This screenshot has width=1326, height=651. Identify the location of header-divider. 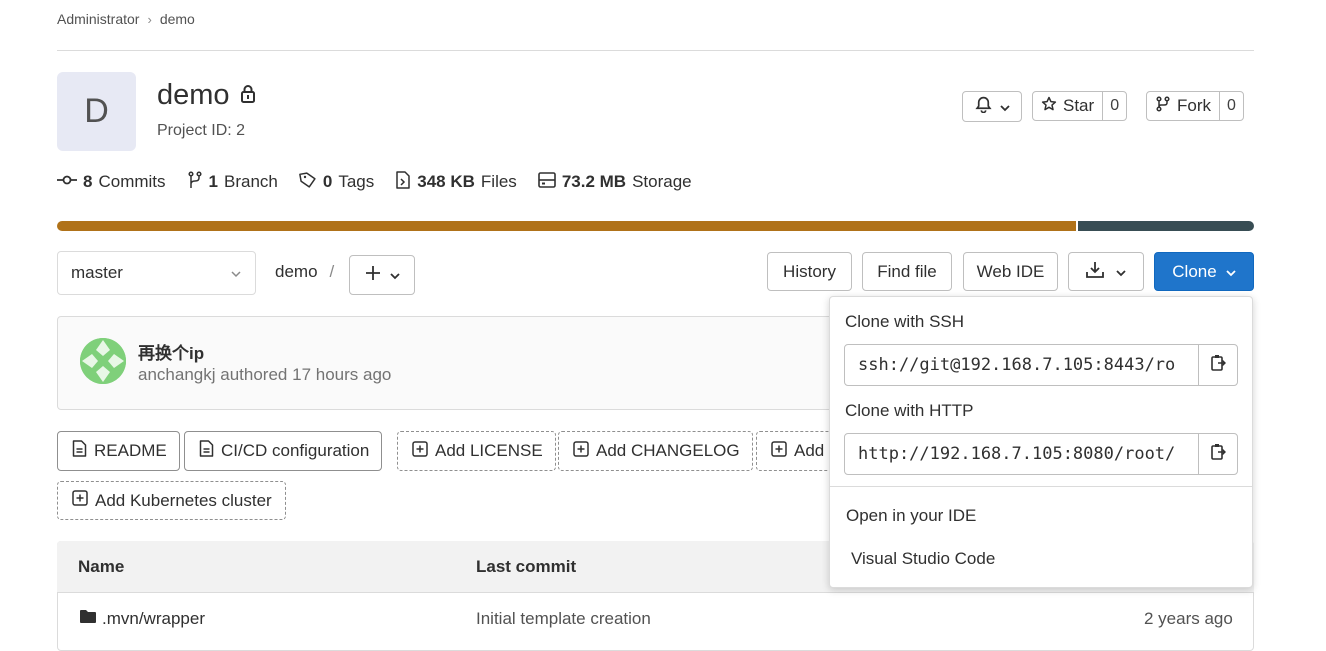
(655, 50).